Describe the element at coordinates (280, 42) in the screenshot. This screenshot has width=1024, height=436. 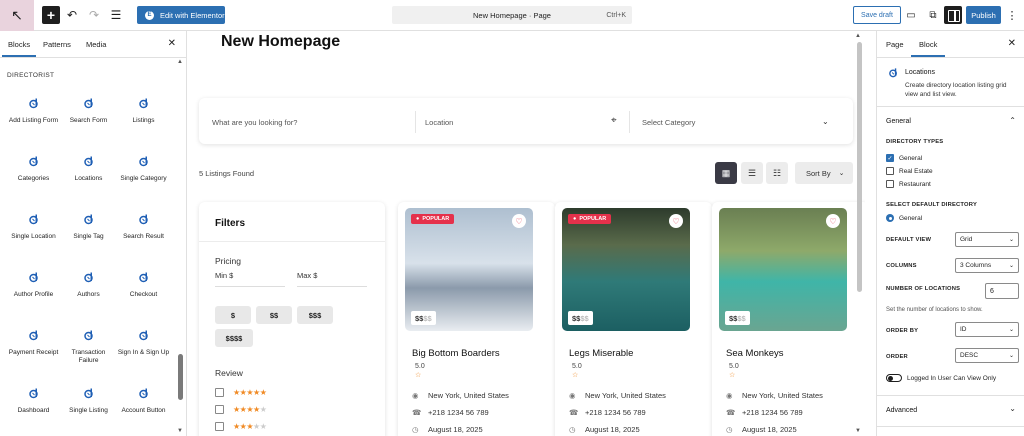
I see `page-title: New Homepage` at that location.